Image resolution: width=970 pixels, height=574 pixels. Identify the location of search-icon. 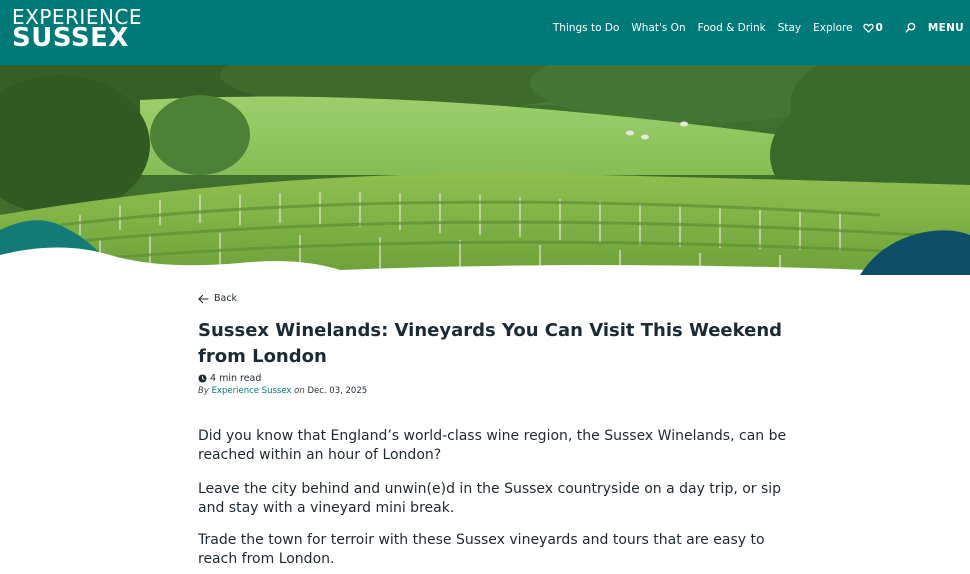
(910, 27).